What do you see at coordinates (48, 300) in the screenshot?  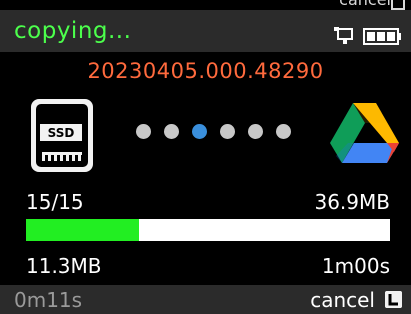 I see `elapsed-time: 0m11s` at bounding box center [48, 300].